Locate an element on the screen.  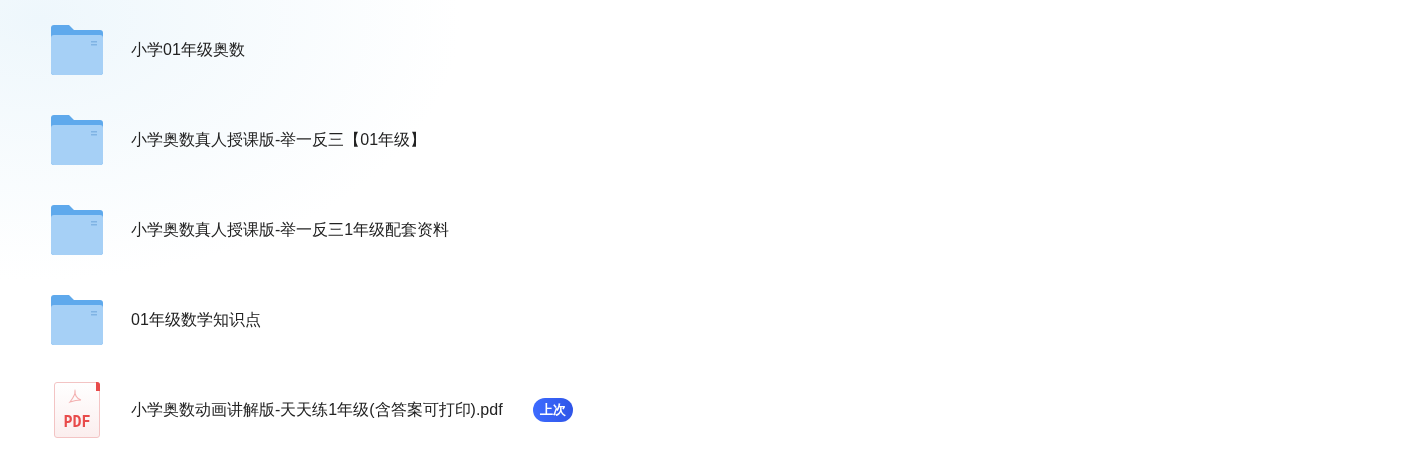
file-name: 小学奥数真人授课版-举一反三1年级配套资料 is located at coordinates (290, 230).